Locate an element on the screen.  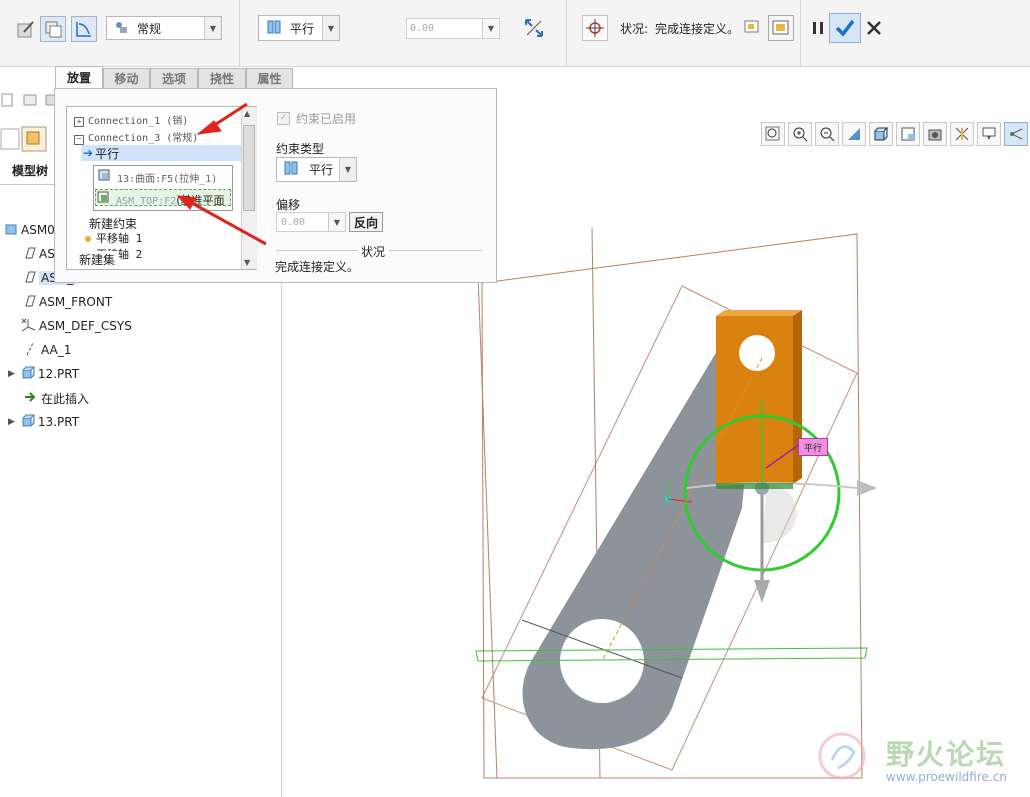
scrollbar-thumb is located at coordinates (249, 168).